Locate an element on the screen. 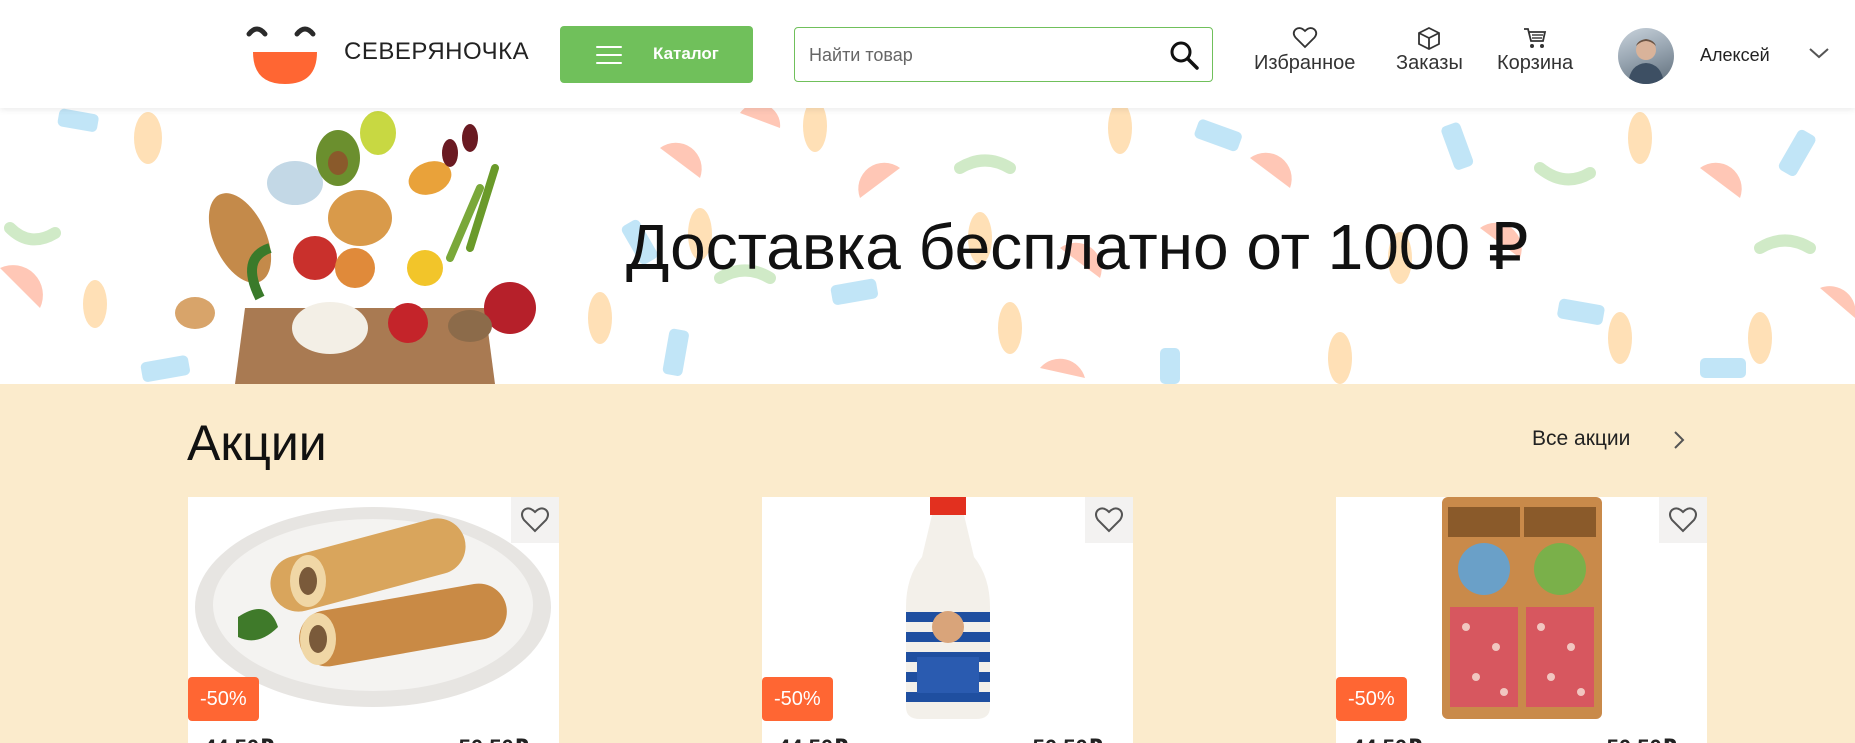 This screenshot has height=743, width=1855. catalog-button: Каталог is located at coordinates (656, 54).